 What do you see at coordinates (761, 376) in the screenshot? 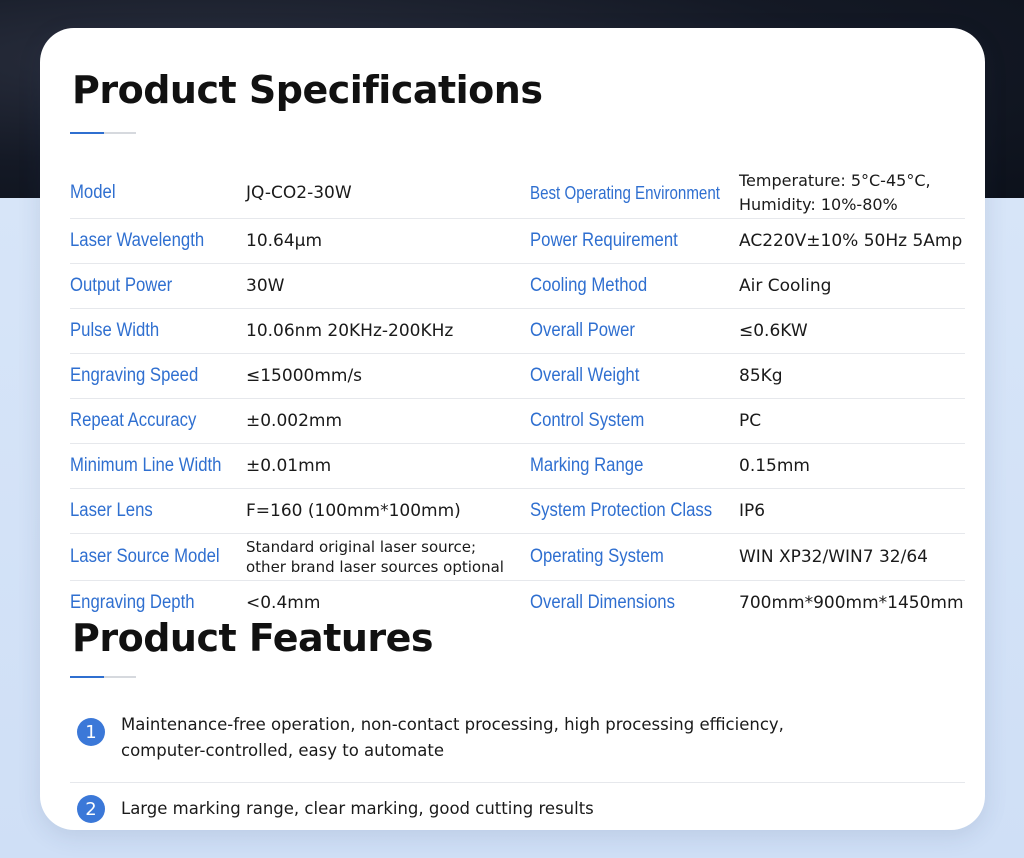
I see `spec-value: 85Kg` at bounding box center [761, 376].